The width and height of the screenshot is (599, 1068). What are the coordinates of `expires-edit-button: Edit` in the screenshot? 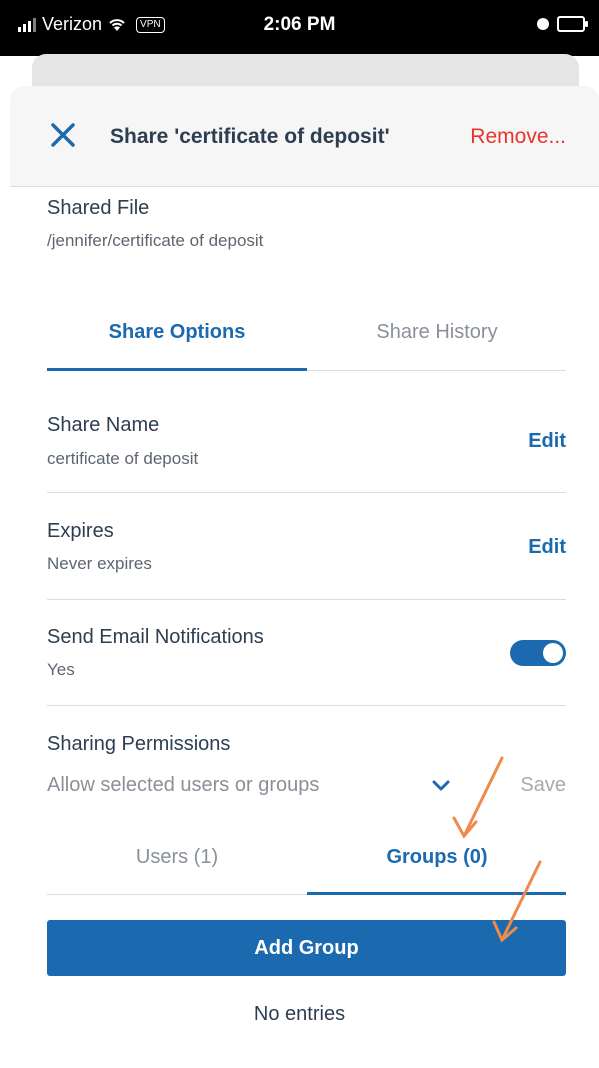 It's located at (547, 547).